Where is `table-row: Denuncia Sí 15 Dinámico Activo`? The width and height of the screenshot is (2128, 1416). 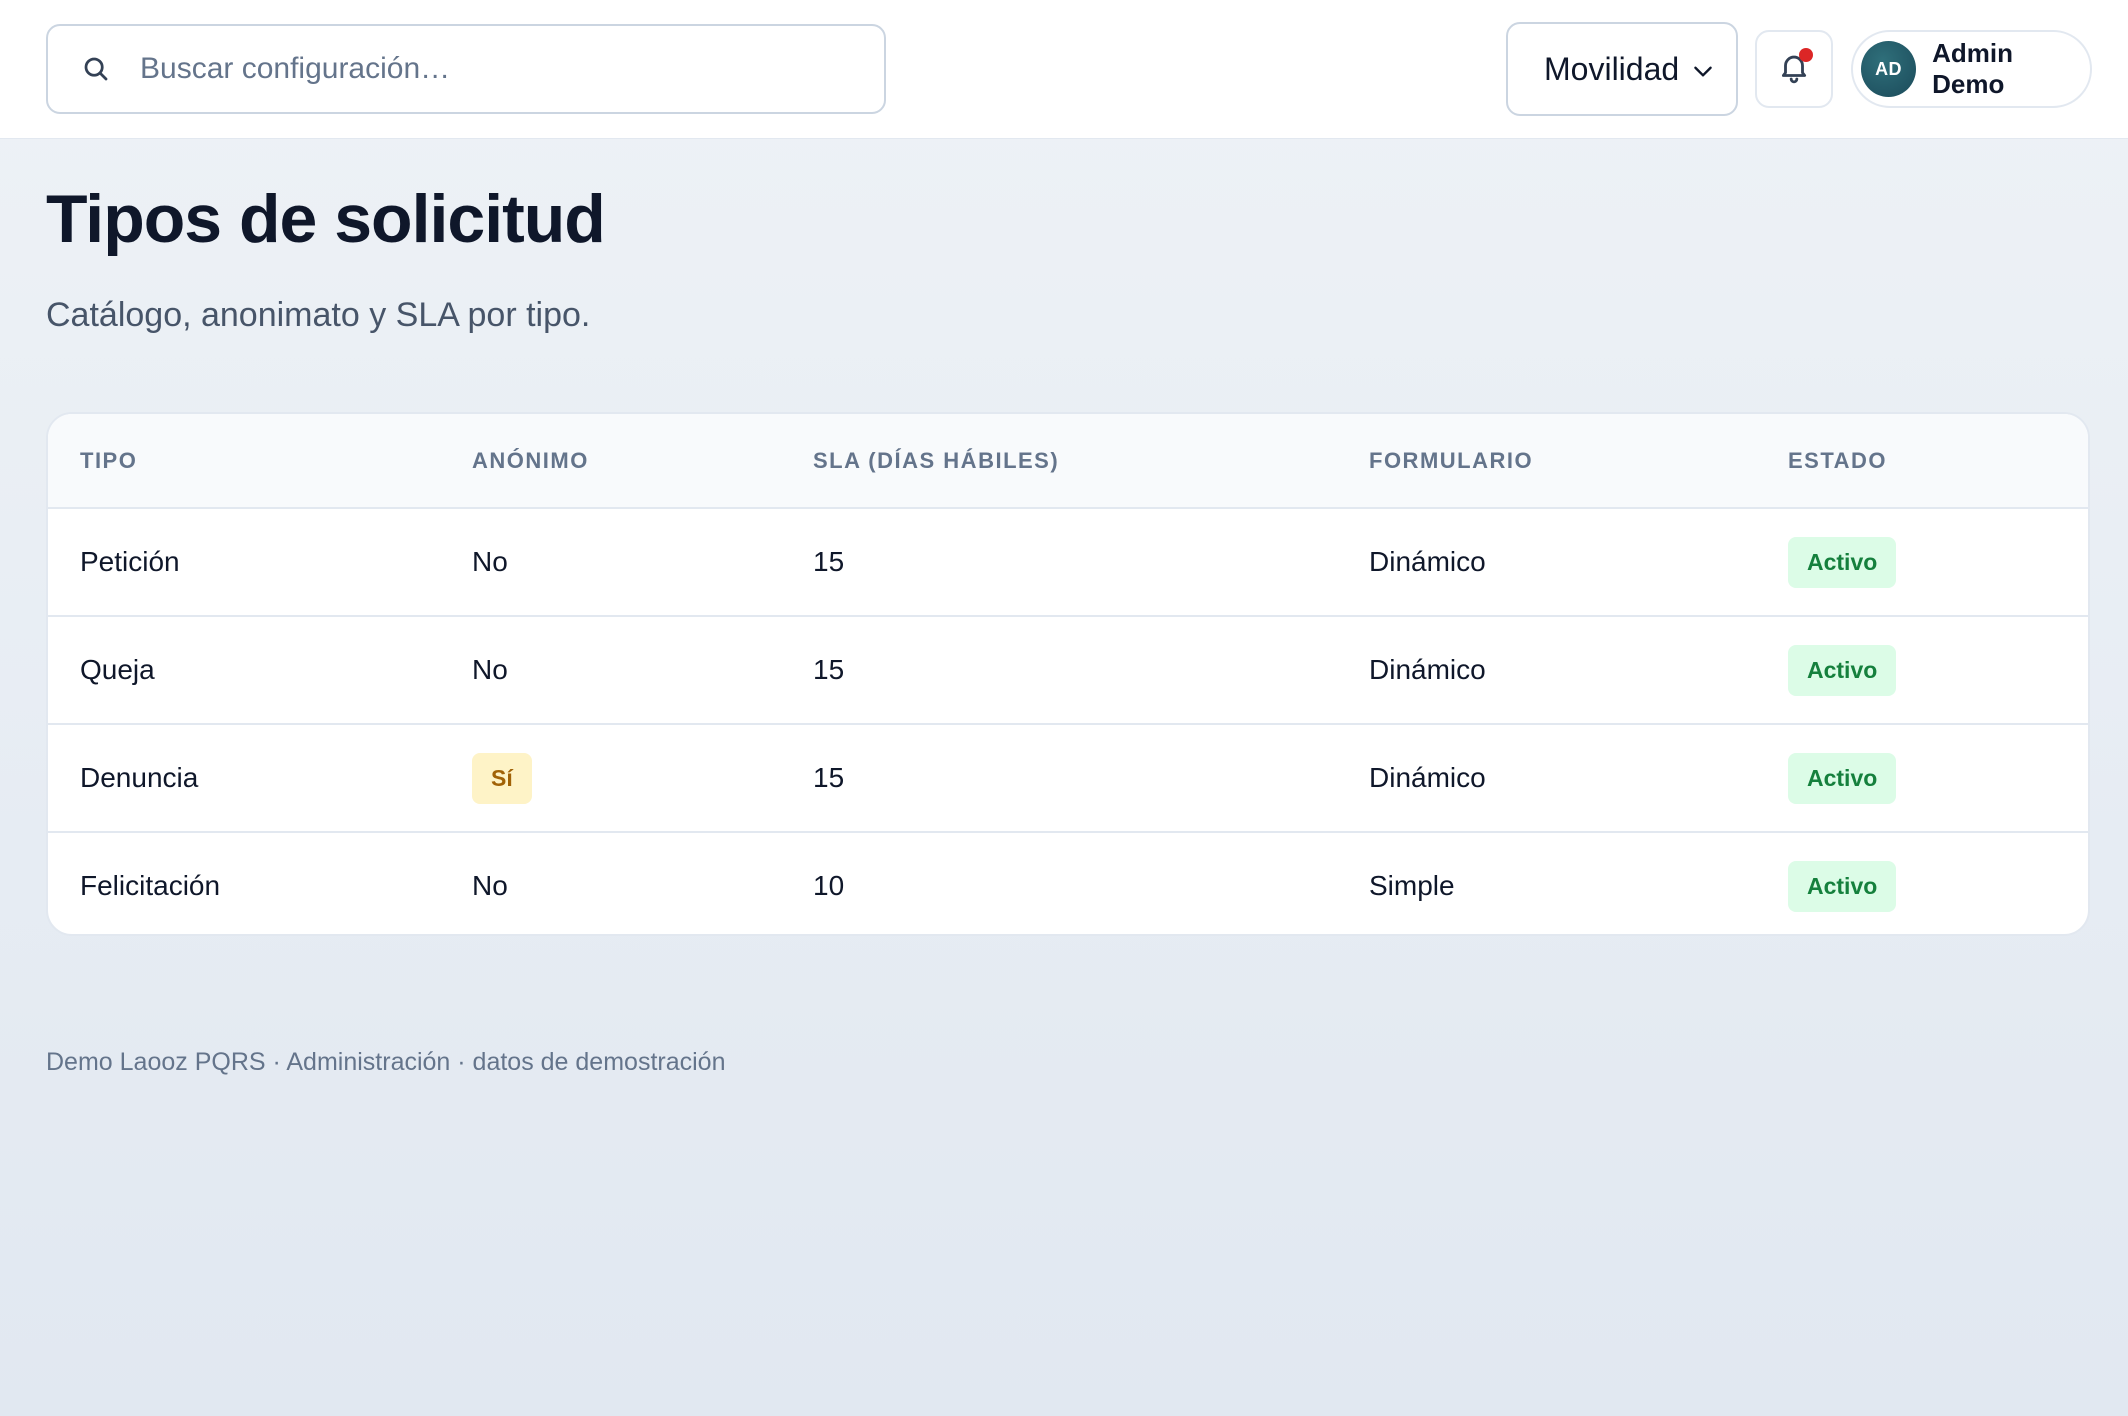 table-row: Denuncia Sí 15 Dinámico Activo is located at coordinates (1068, 778).